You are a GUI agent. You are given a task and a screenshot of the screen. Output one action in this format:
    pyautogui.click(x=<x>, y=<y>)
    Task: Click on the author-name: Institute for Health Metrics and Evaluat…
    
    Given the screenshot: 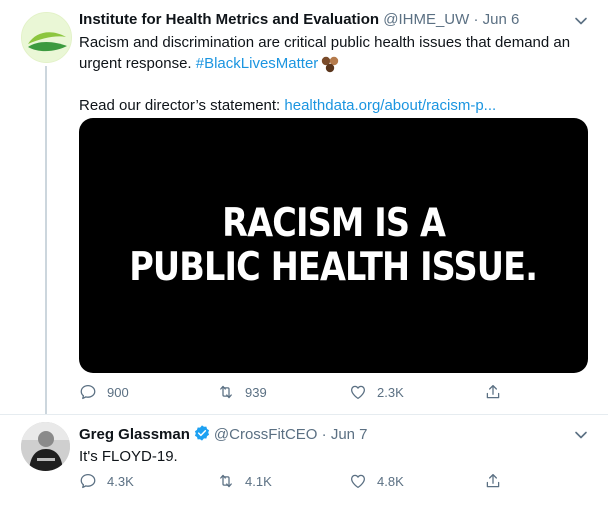 What is the action you would take?
    pyautogui.click(x=229, y=19)
    